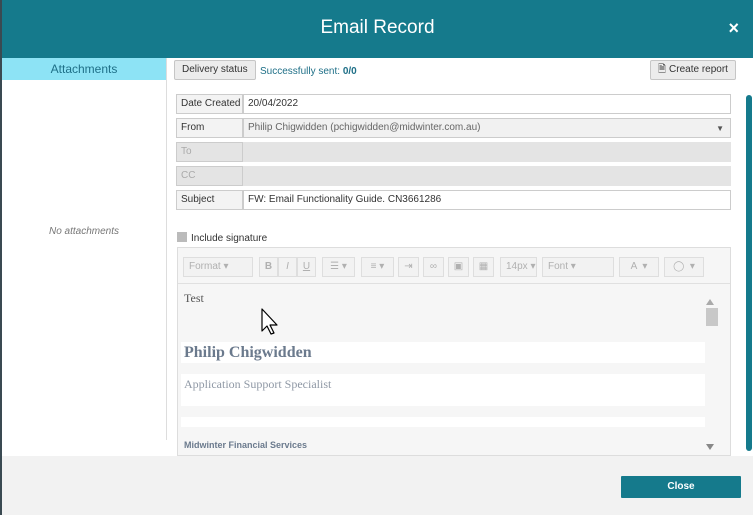 This screenshot has width=753, height=515. What do you see at coordinates (749, 273) in the screenshot?
I see `modal-scrollbar` at bounding box center [749, 273].